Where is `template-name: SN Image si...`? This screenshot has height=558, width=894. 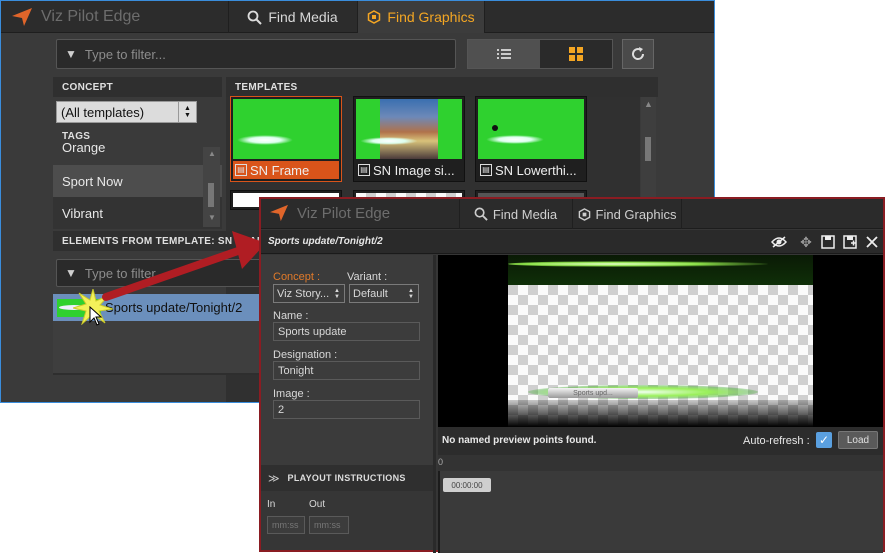
template-name: SN Image si... is located at coordinates (414, 170).